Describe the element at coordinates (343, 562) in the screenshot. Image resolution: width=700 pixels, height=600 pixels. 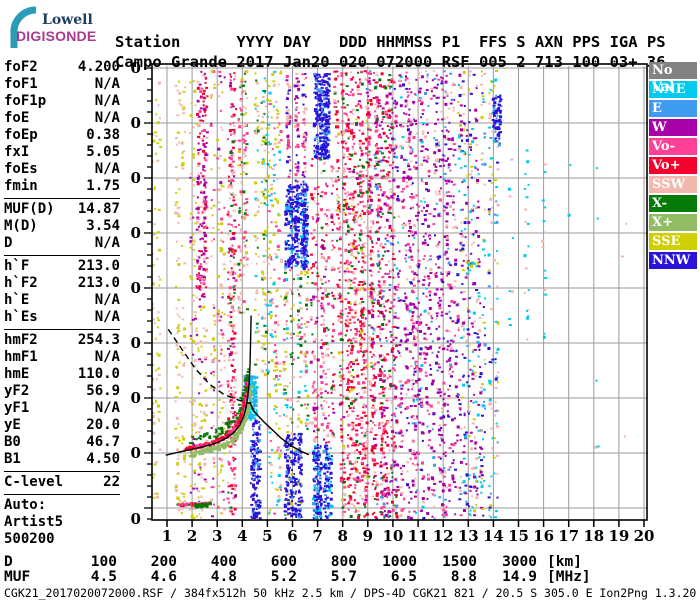
I see `footer-cell: 800` at that location.